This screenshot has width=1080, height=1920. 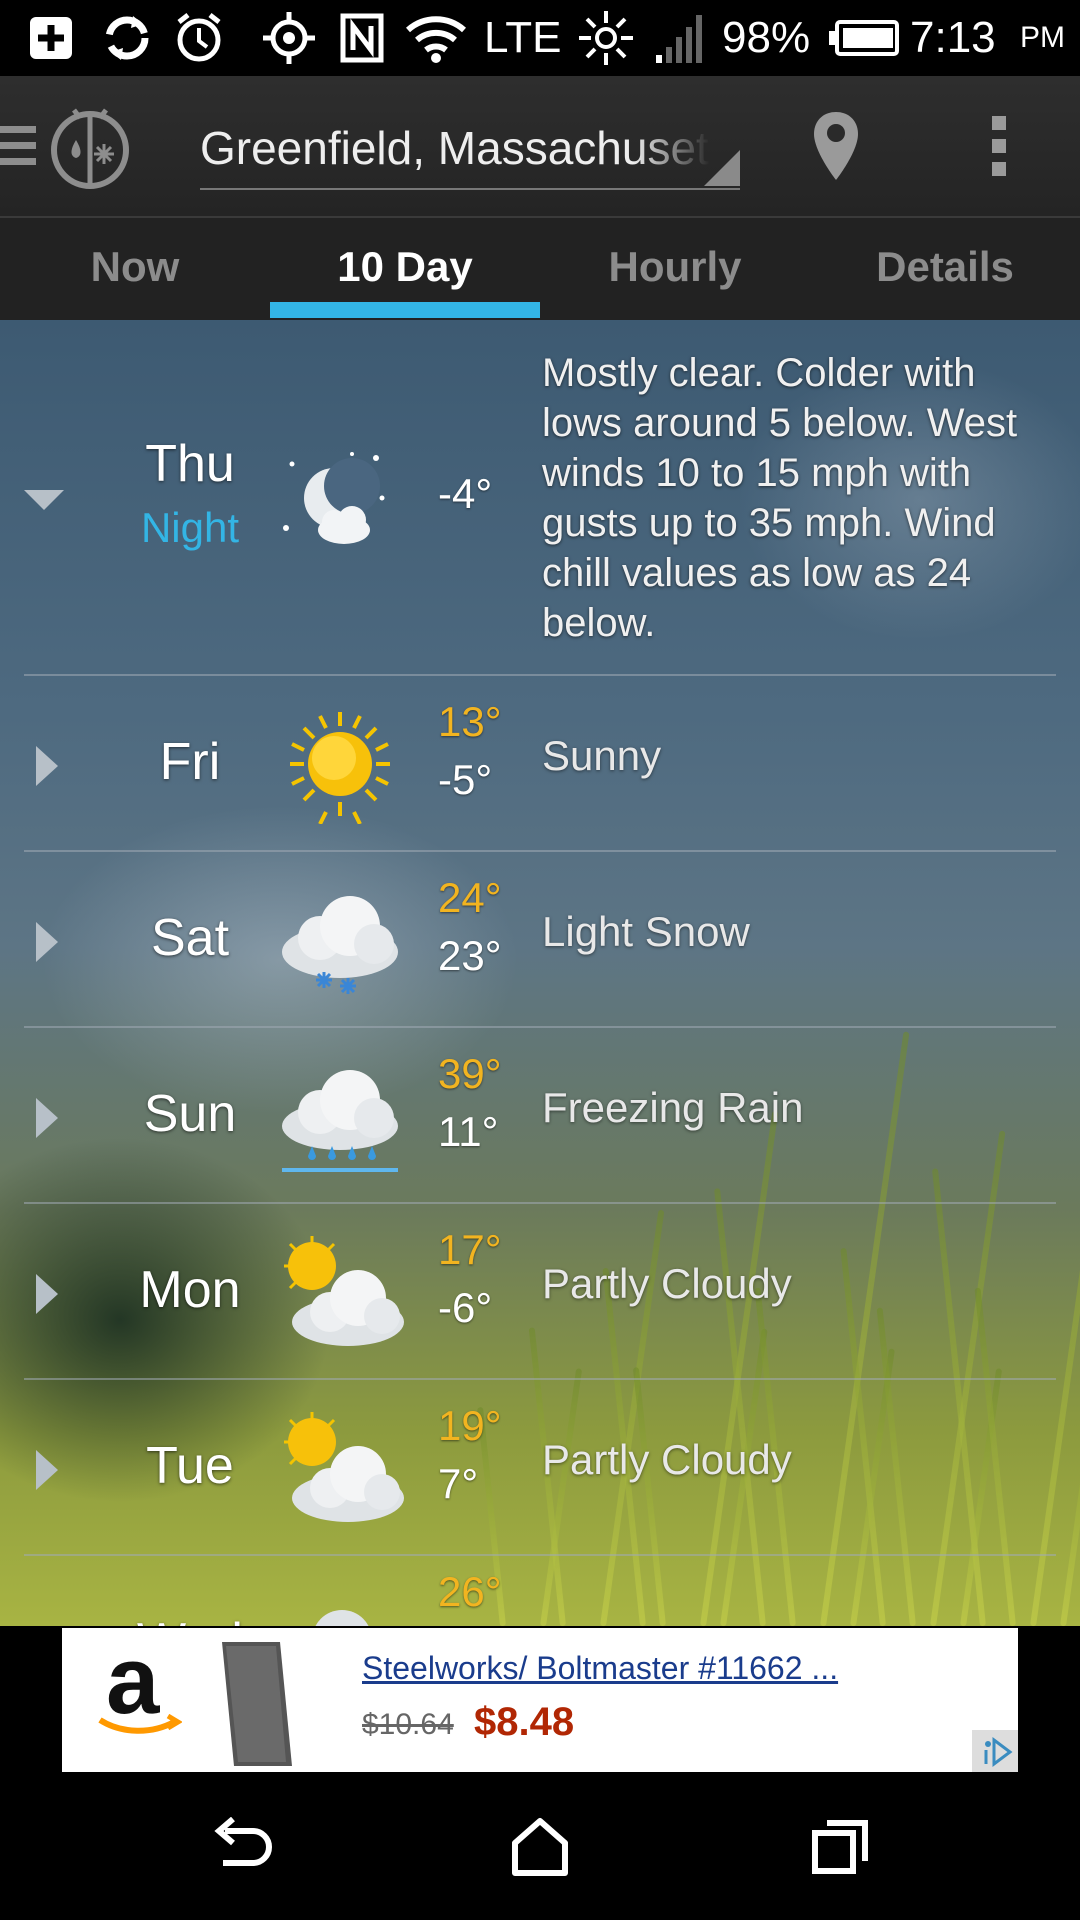 I want to click on ad-old-price: $10.64, so click(x=408, y=1724).